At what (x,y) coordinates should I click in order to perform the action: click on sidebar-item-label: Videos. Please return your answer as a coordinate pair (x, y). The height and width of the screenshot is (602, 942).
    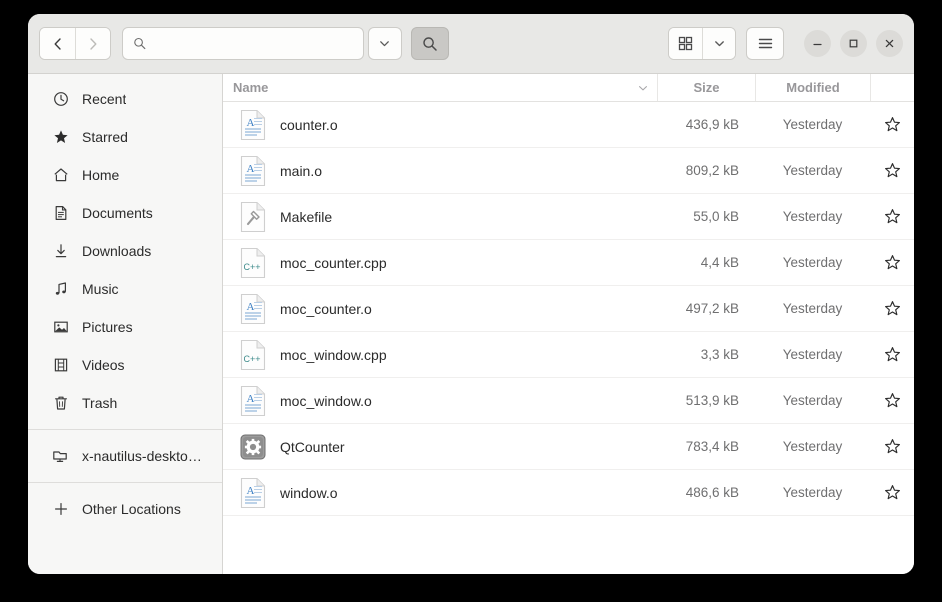
    Looking at the image, I should click on (103, 365).